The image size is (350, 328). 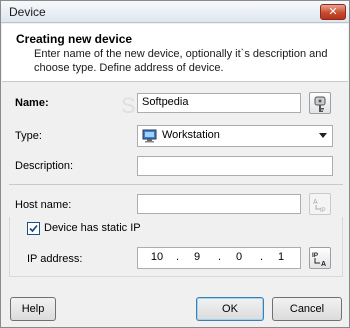 What do you see at coordinates (55, 259) in the screenshot?
I see `ip-address-label: IP address:` at bounding box center [55, 259].